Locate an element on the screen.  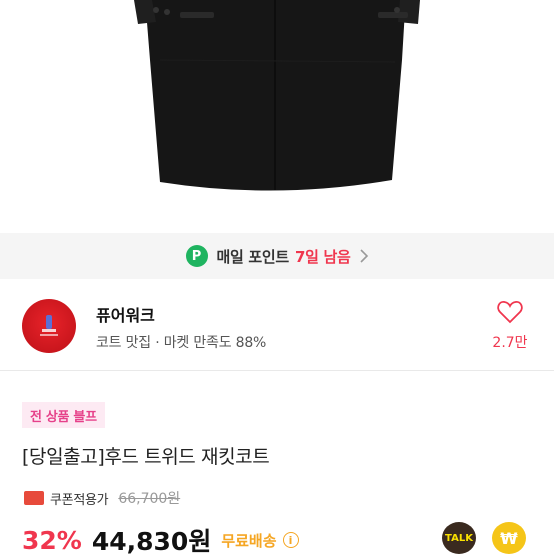
section-divider is located at coordinates (277, 370).